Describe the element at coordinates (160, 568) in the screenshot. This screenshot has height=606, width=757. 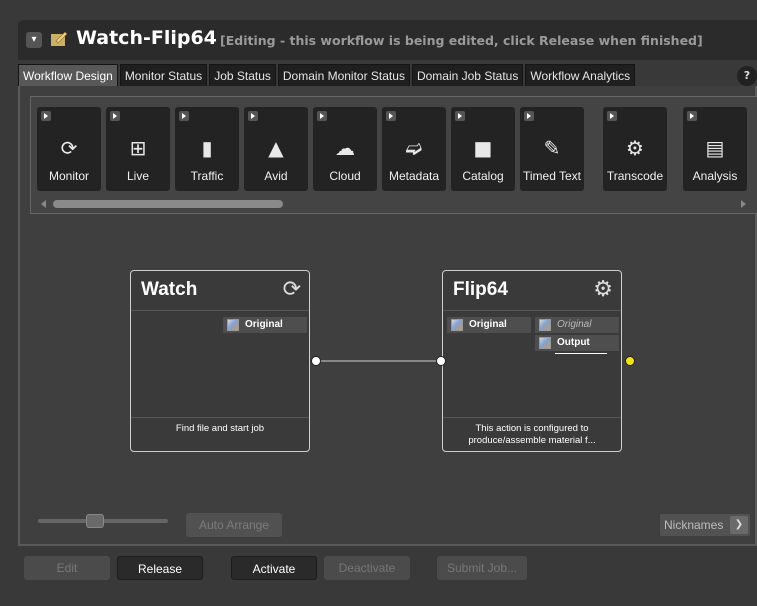
I see `release-button: Release` at that location.